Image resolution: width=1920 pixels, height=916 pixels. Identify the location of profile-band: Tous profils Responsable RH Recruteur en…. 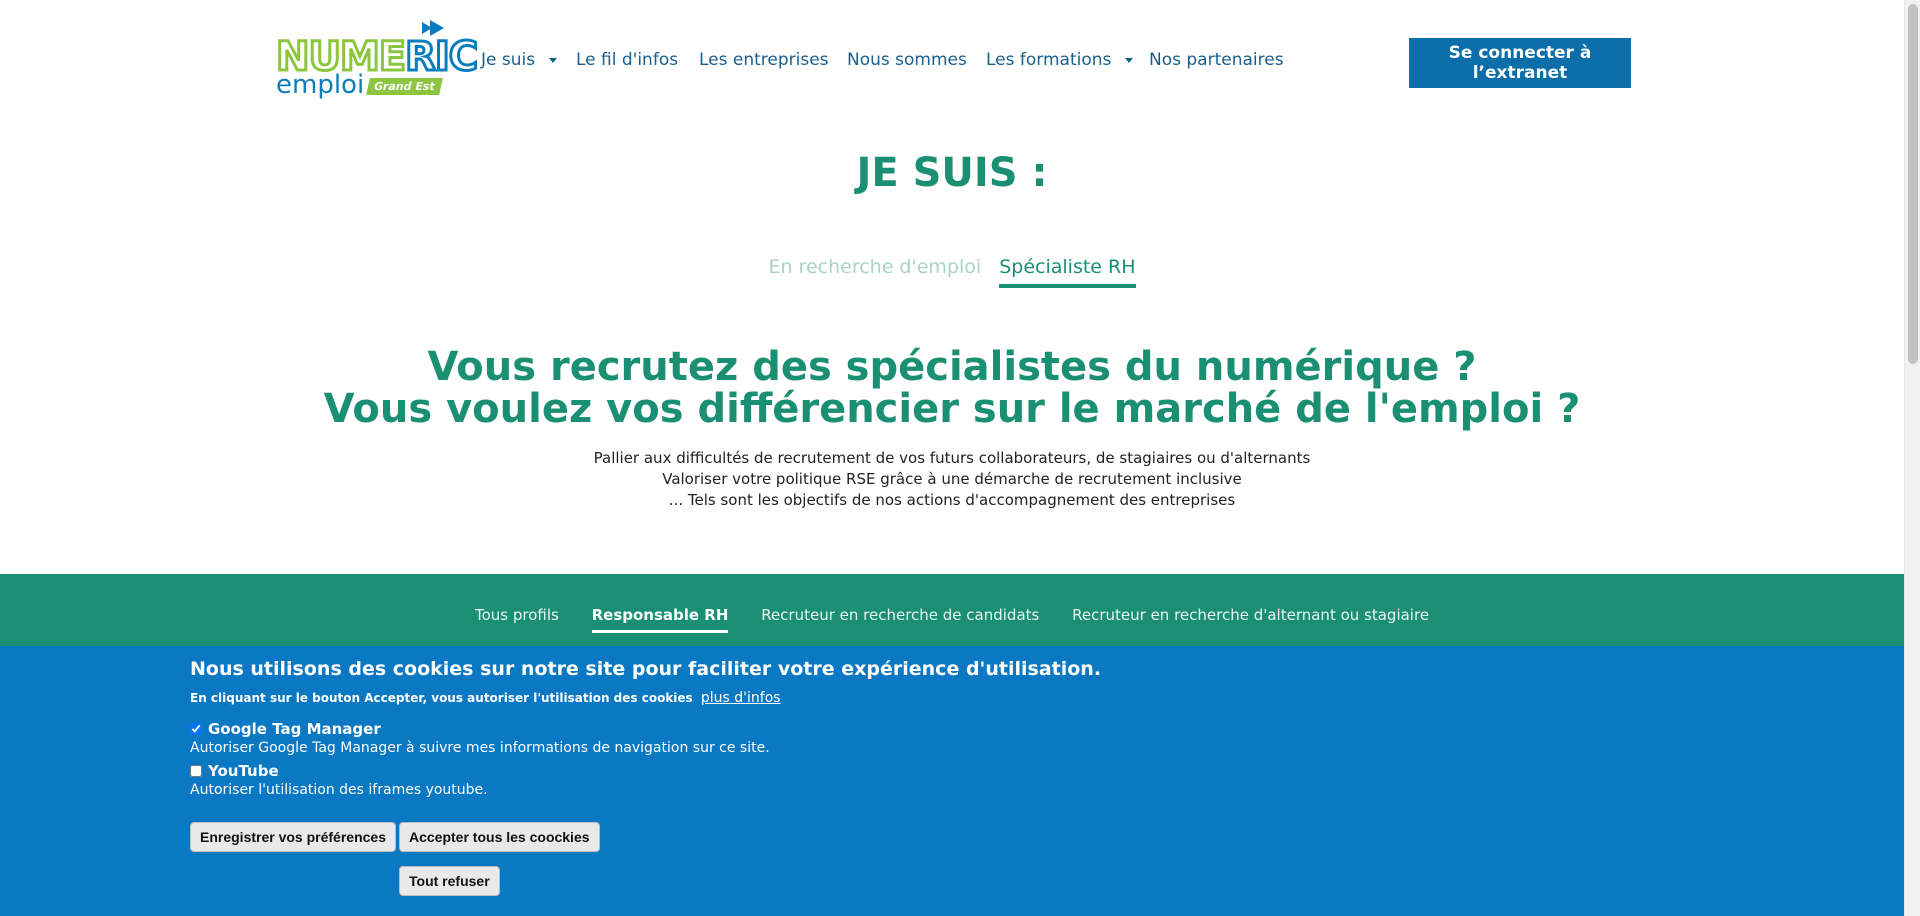
(952, 610).